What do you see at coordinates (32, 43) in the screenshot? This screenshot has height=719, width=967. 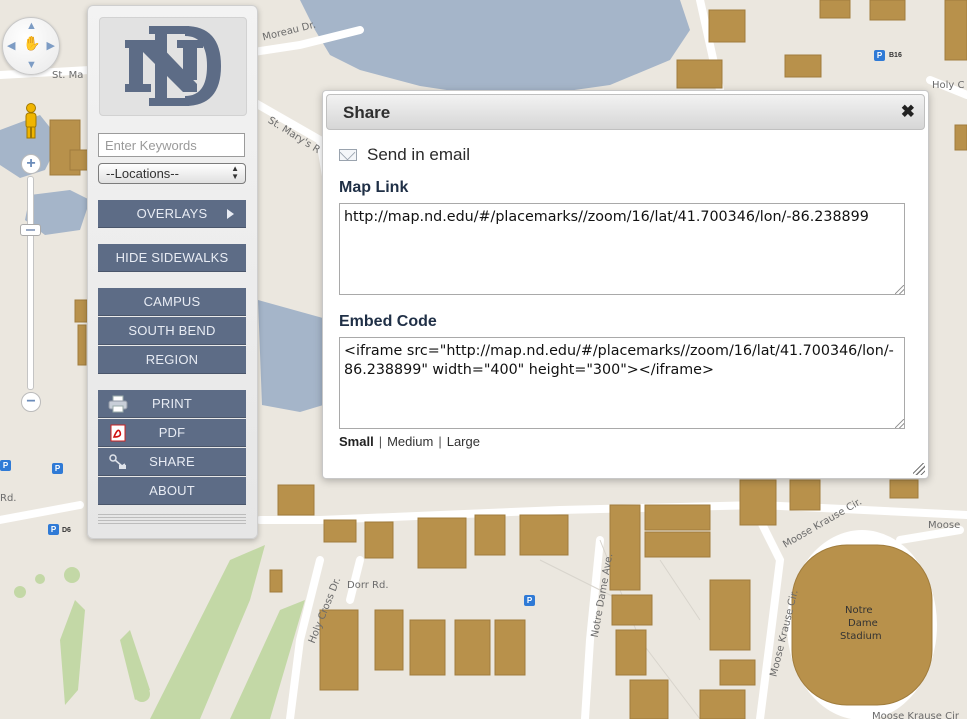 I see `hand-icon: ✋` at bounding box center [32, 43].